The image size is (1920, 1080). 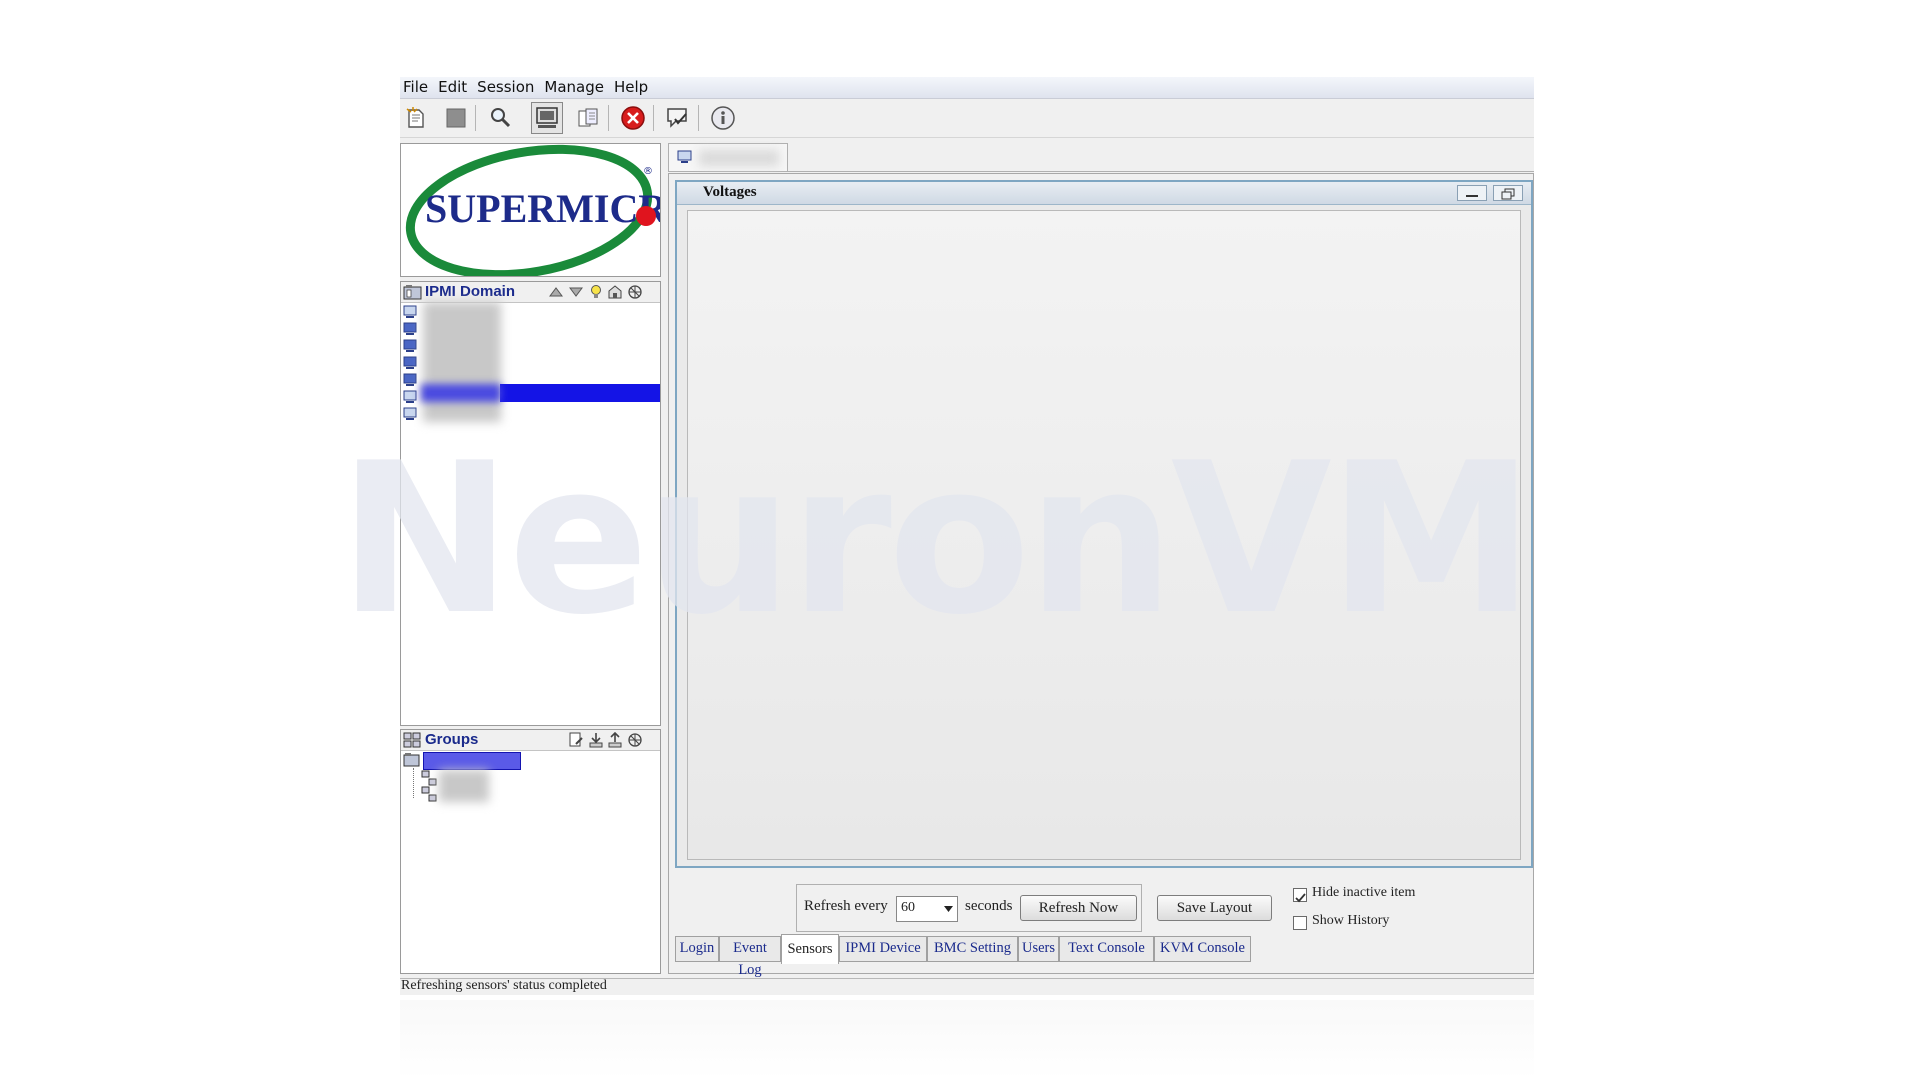 What do you see at coordinates (530, 862) in the screenshot?
I see `groups-tree` at bounding box center [530, 862].